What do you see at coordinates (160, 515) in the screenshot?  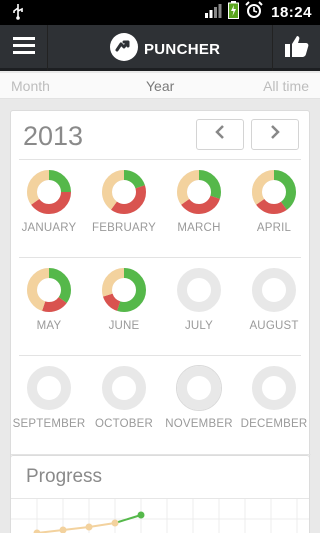 I see `progress-chart` at bounding box center [160, 515].